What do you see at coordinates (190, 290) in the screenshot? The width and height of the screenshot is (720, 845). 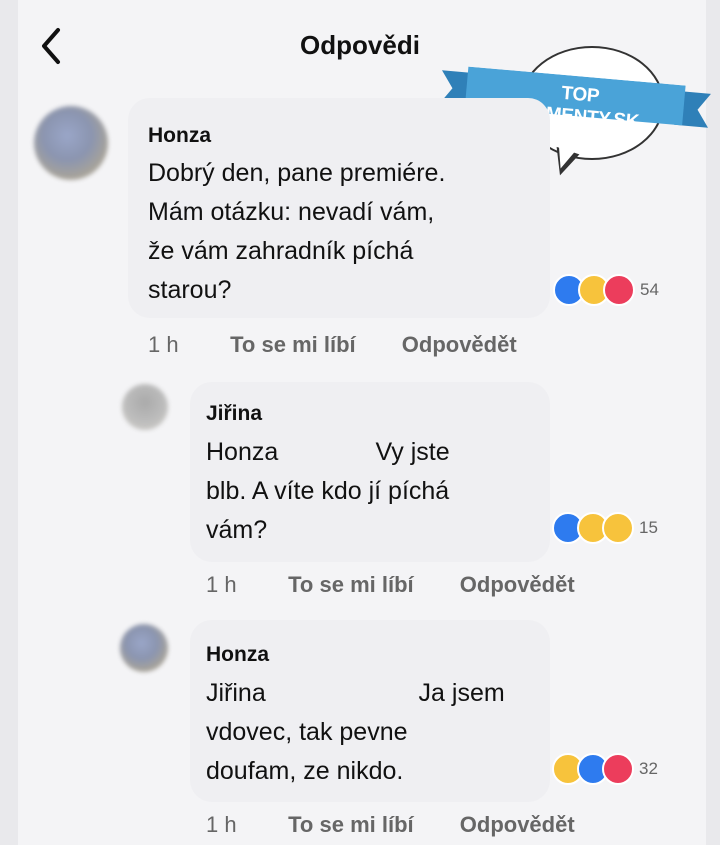 I see `comment-line: starou?` at bounding box center [190, 290].